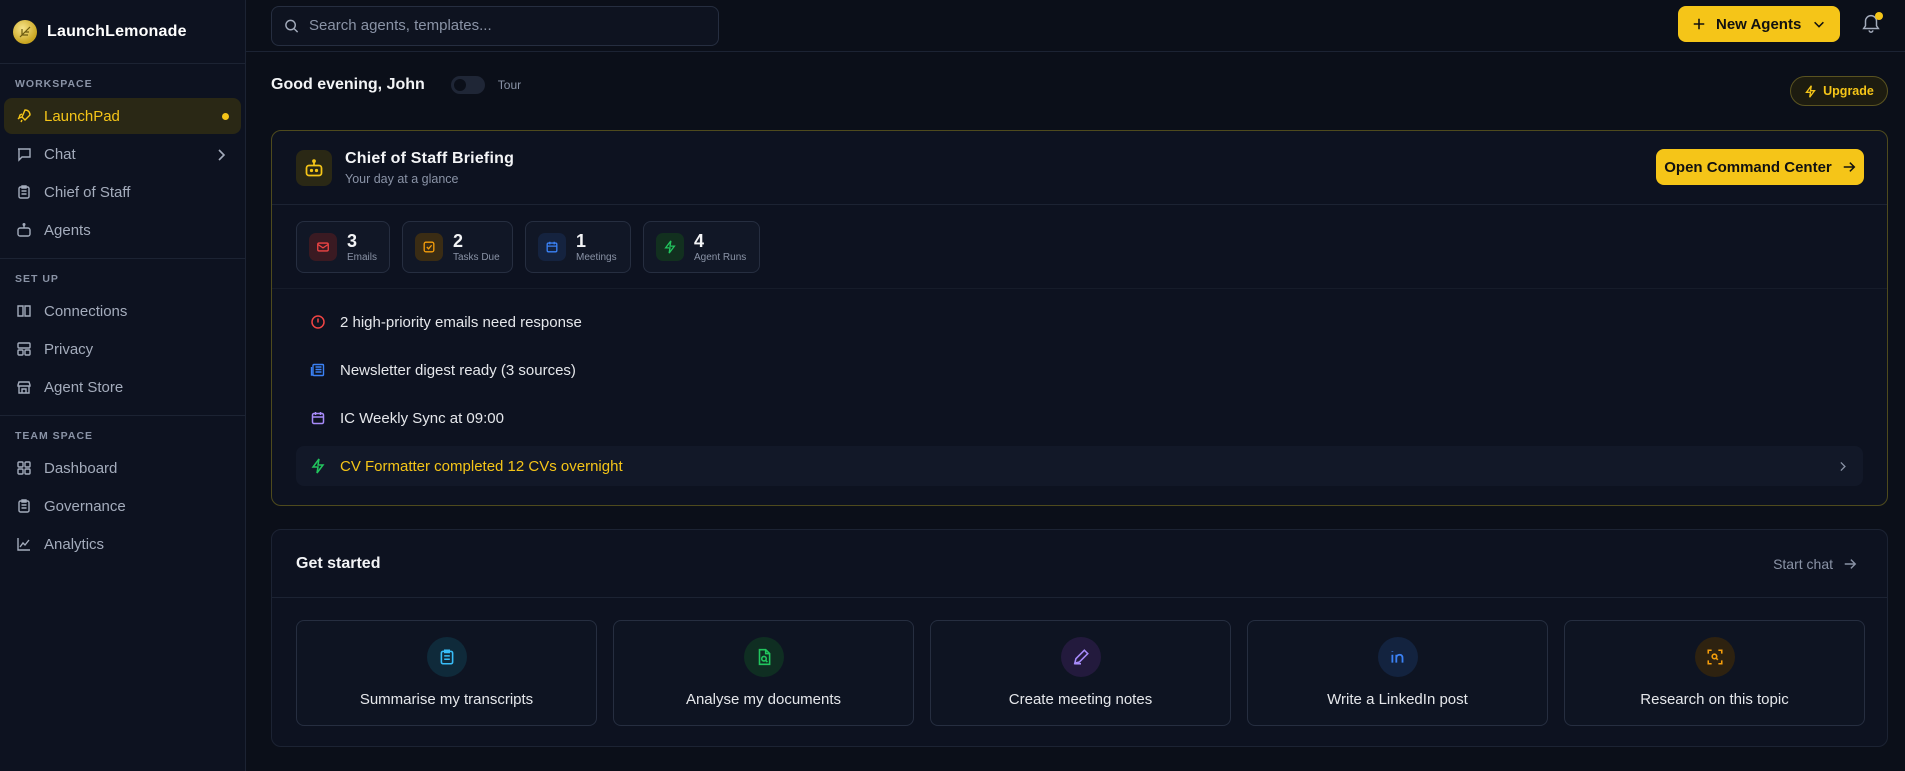 The image size is (1905, 771). Describe the element at coordinates (1803, 564) in the screenshot. I see `start-chat-label: Start chat` at that location.